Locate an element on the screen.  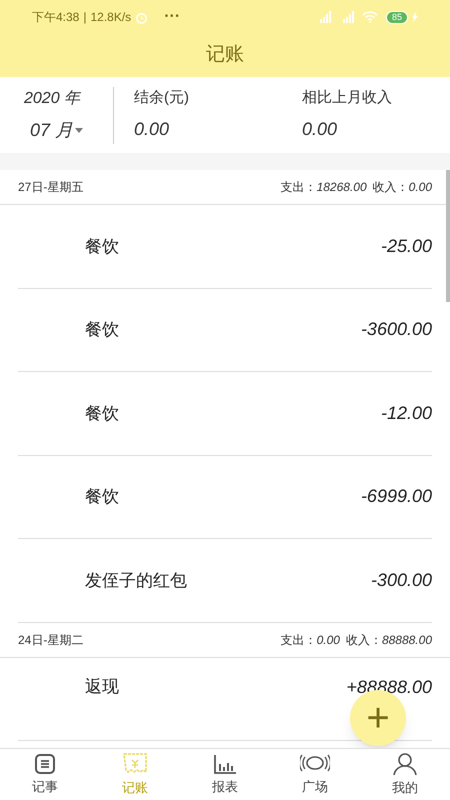
compare-value: 0.00 is located at coordinates (320, 129).